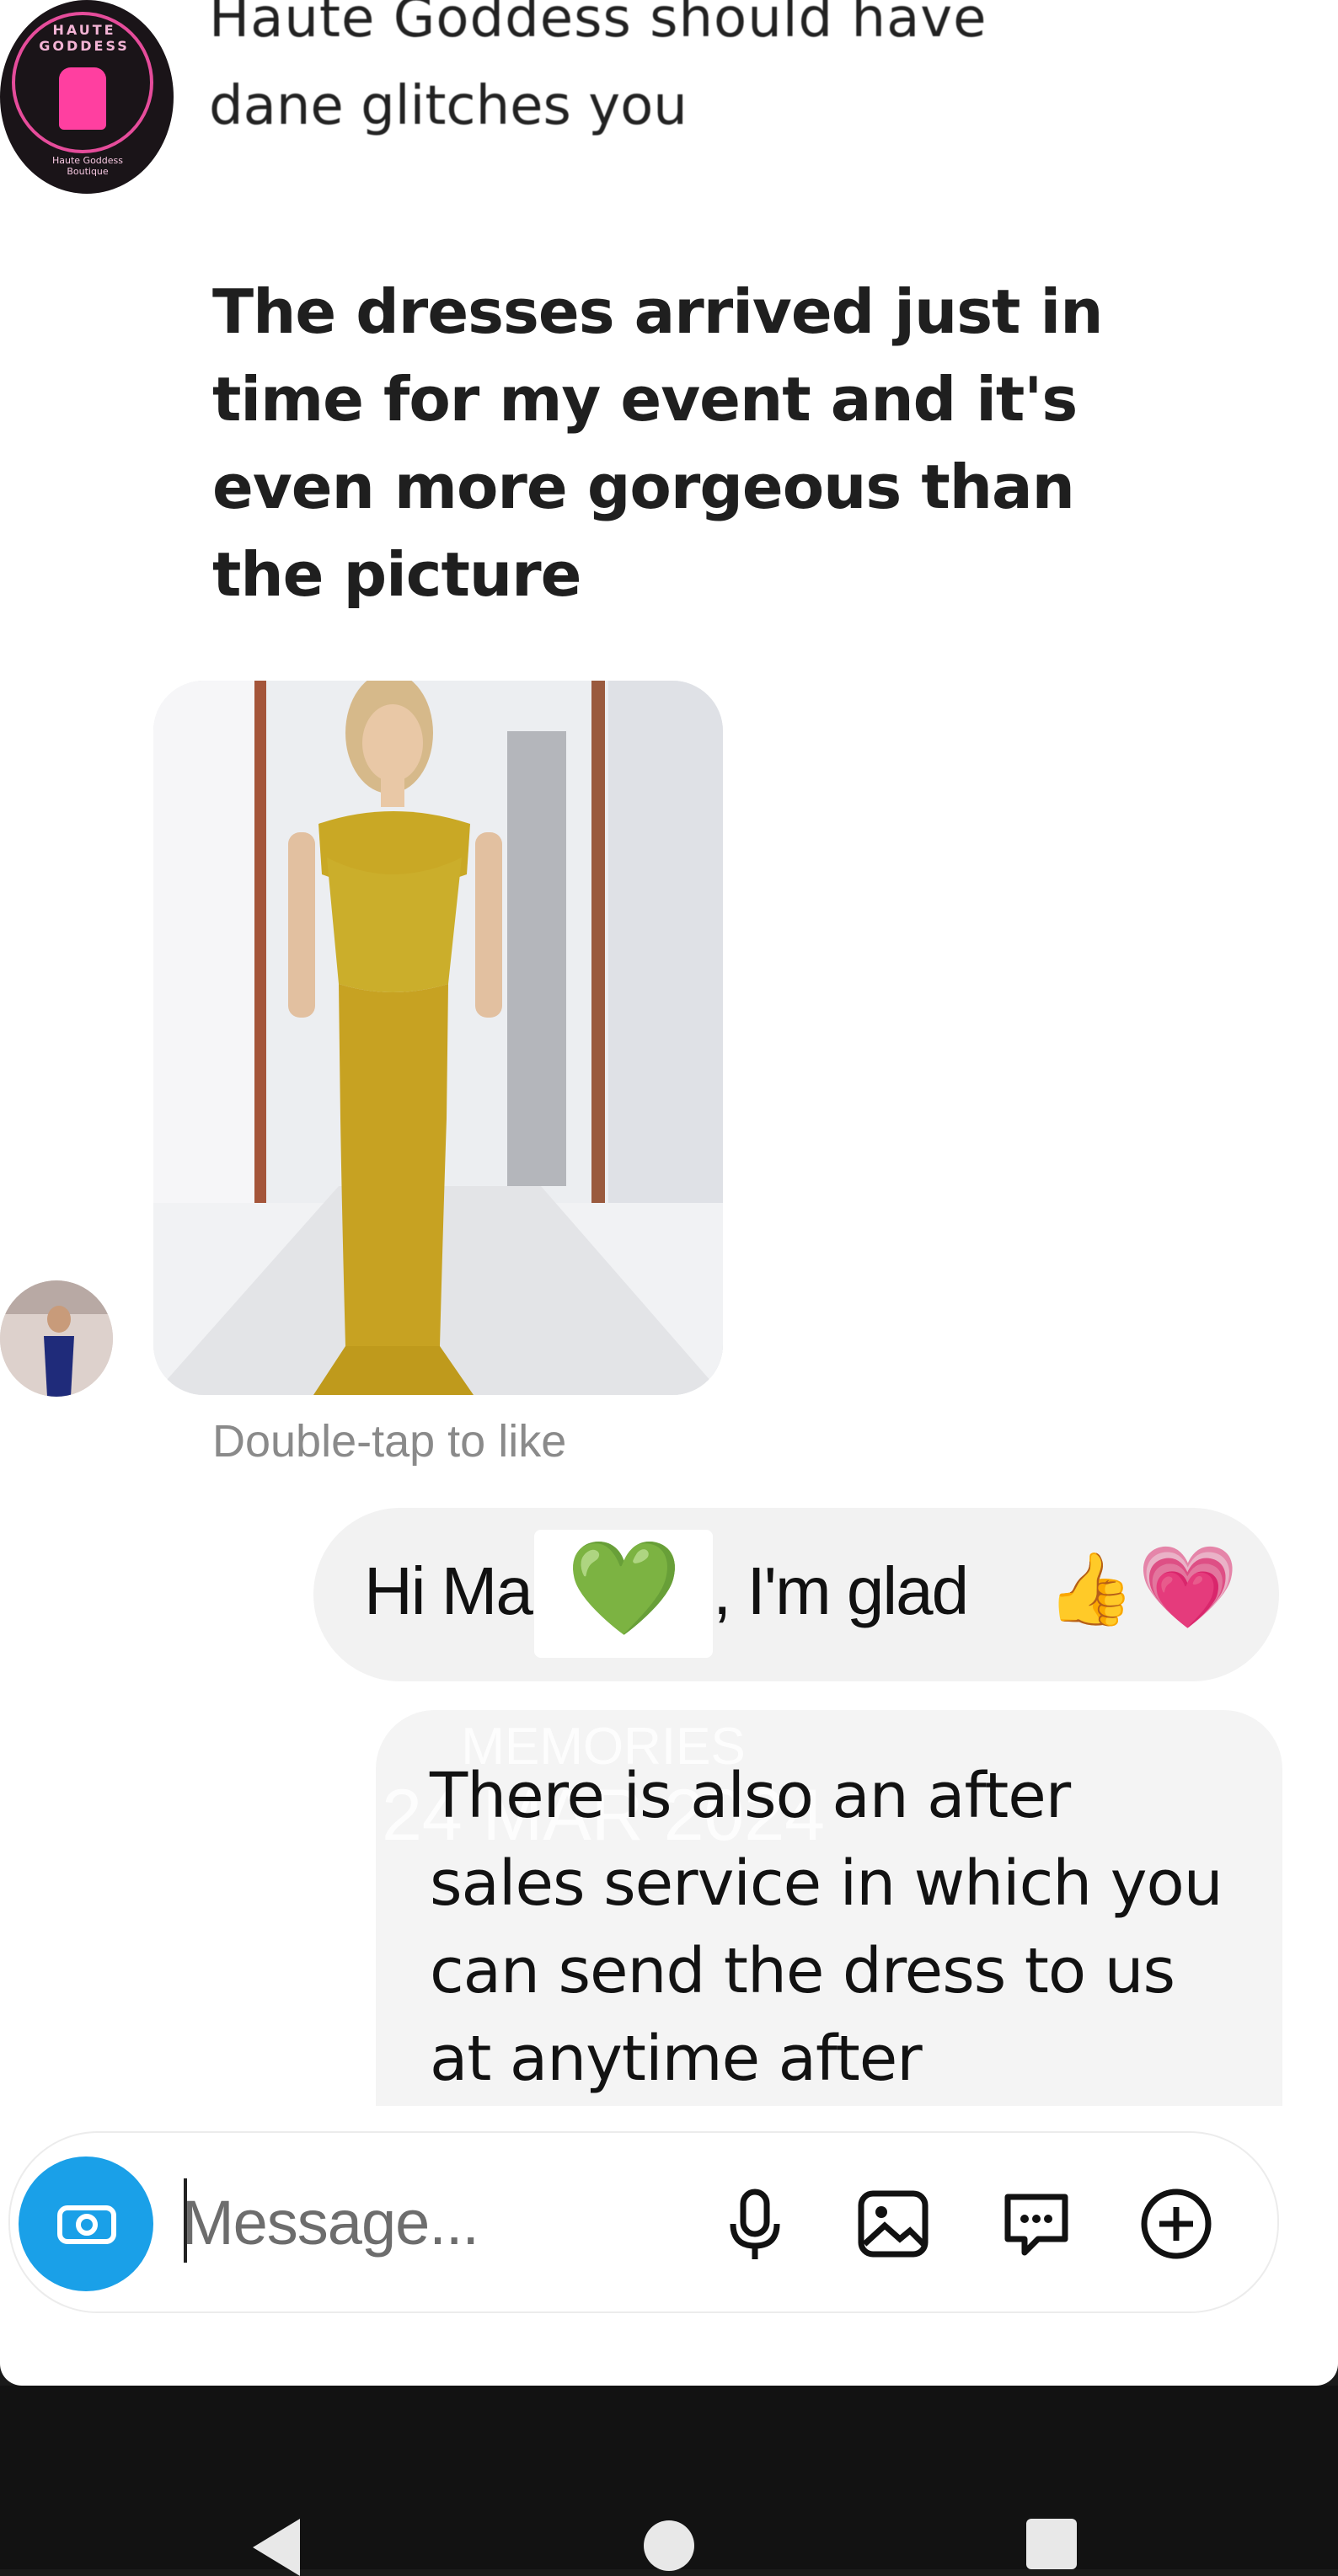  Describe the element at coordinates (893, 2223) in the screenshot. I see `image-icon` at that location.